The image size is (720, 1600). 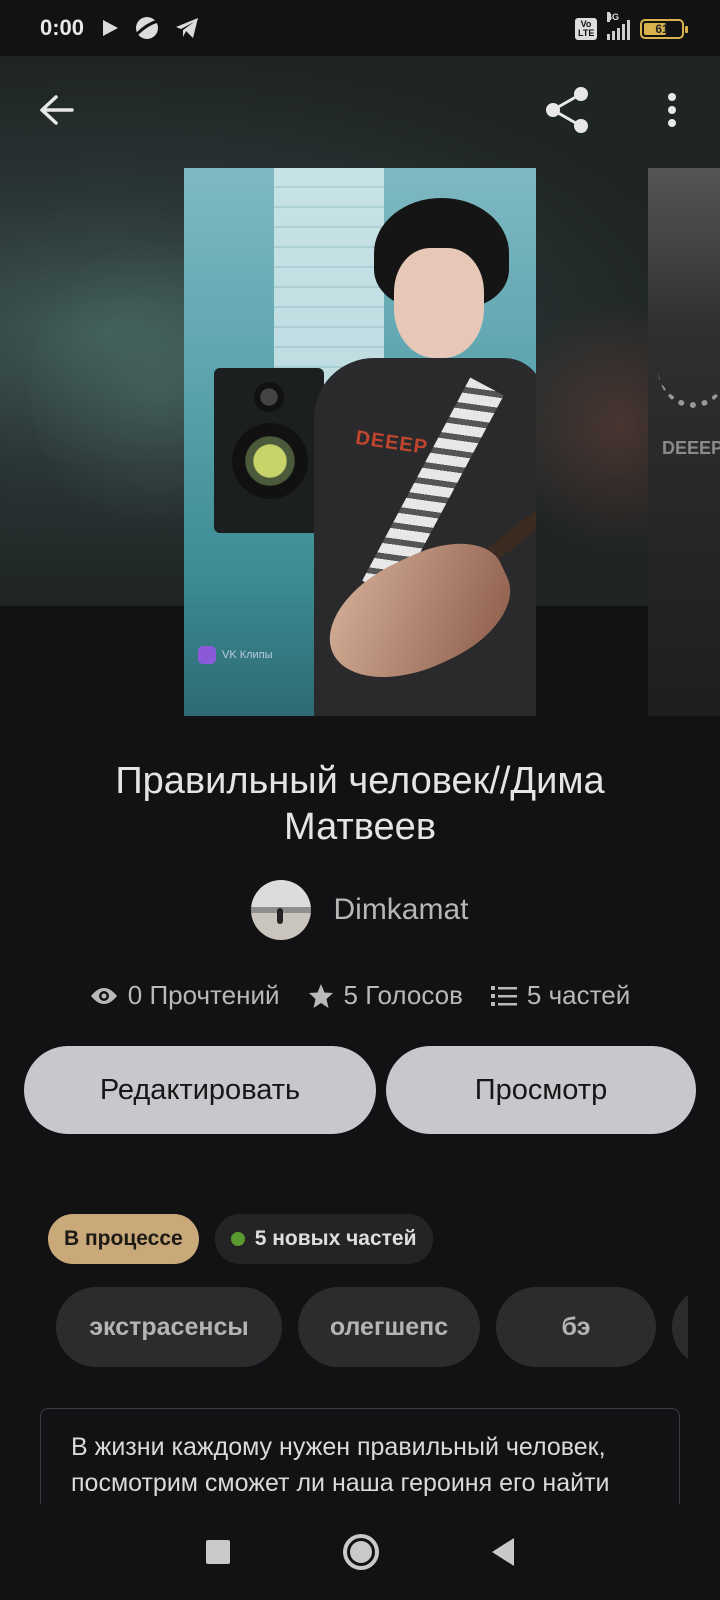 I want to click on side-cover-print: DEEEP, so click(x=691, y=448).